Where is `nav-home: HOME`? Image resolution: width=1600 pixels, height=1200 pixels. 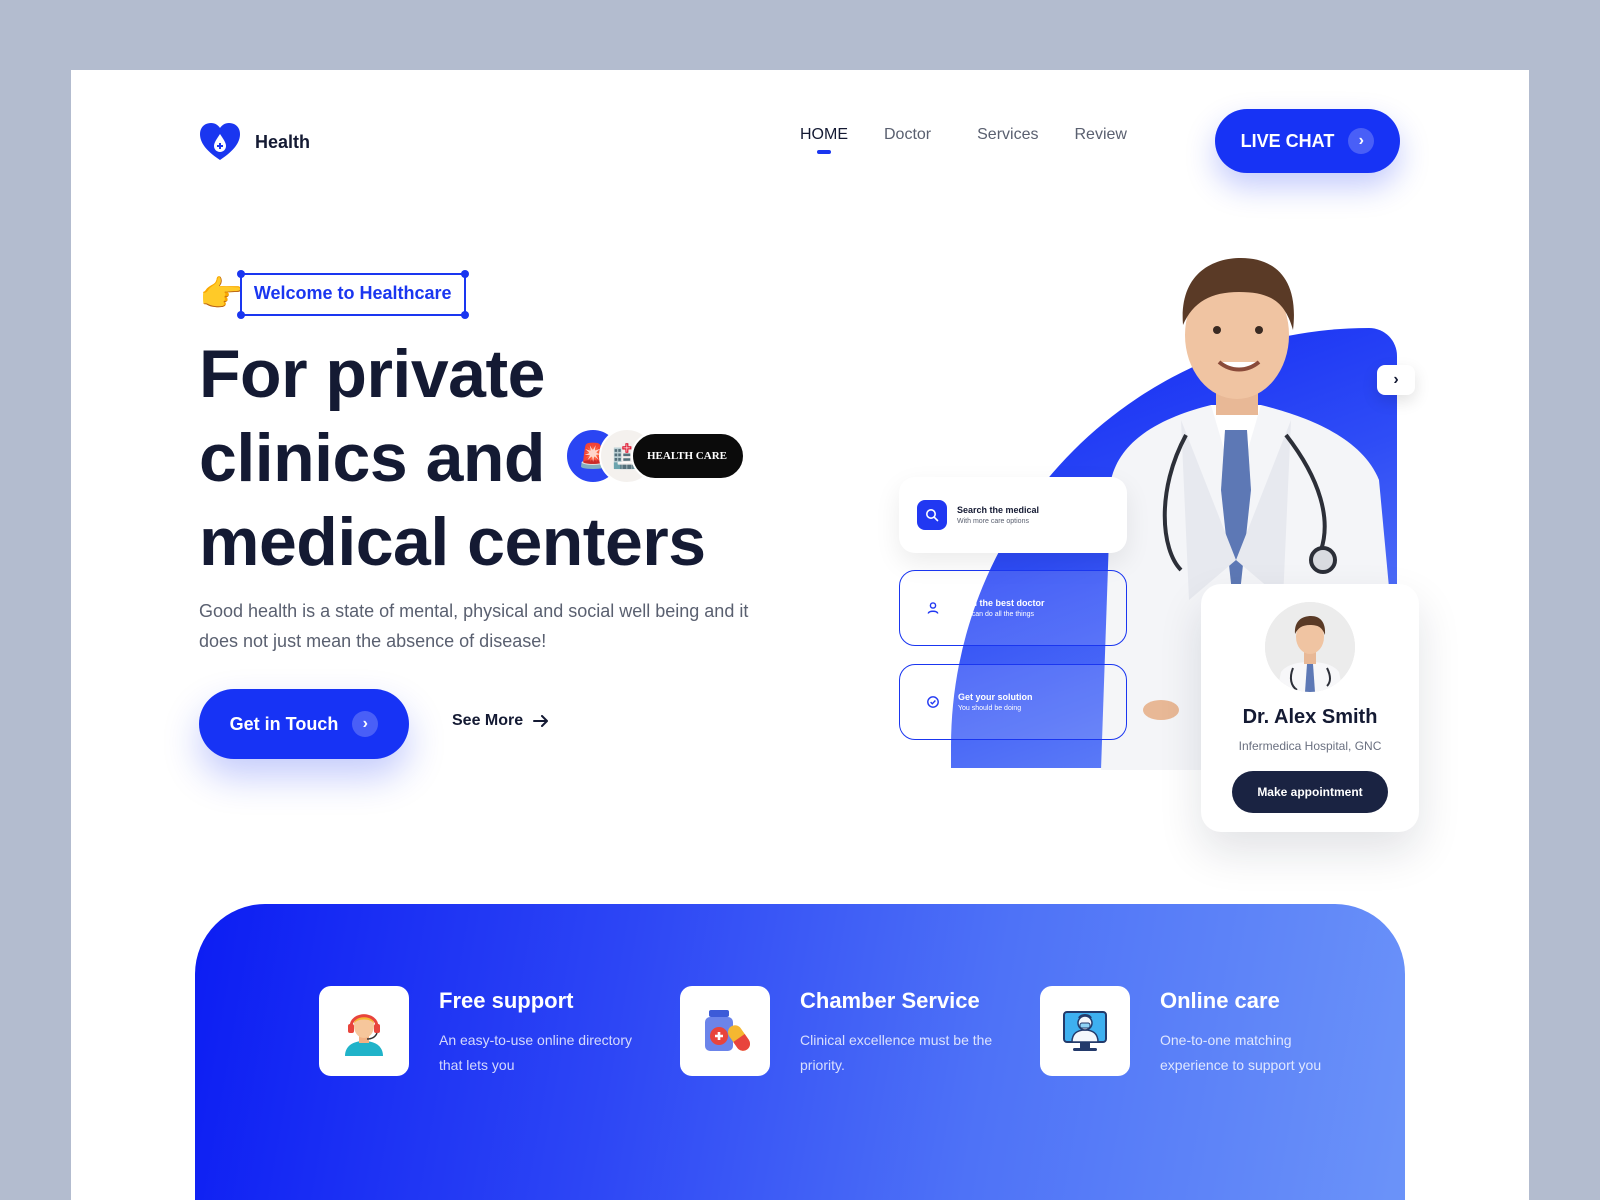
nav-home: HOME is located at coordinates (824, 140).